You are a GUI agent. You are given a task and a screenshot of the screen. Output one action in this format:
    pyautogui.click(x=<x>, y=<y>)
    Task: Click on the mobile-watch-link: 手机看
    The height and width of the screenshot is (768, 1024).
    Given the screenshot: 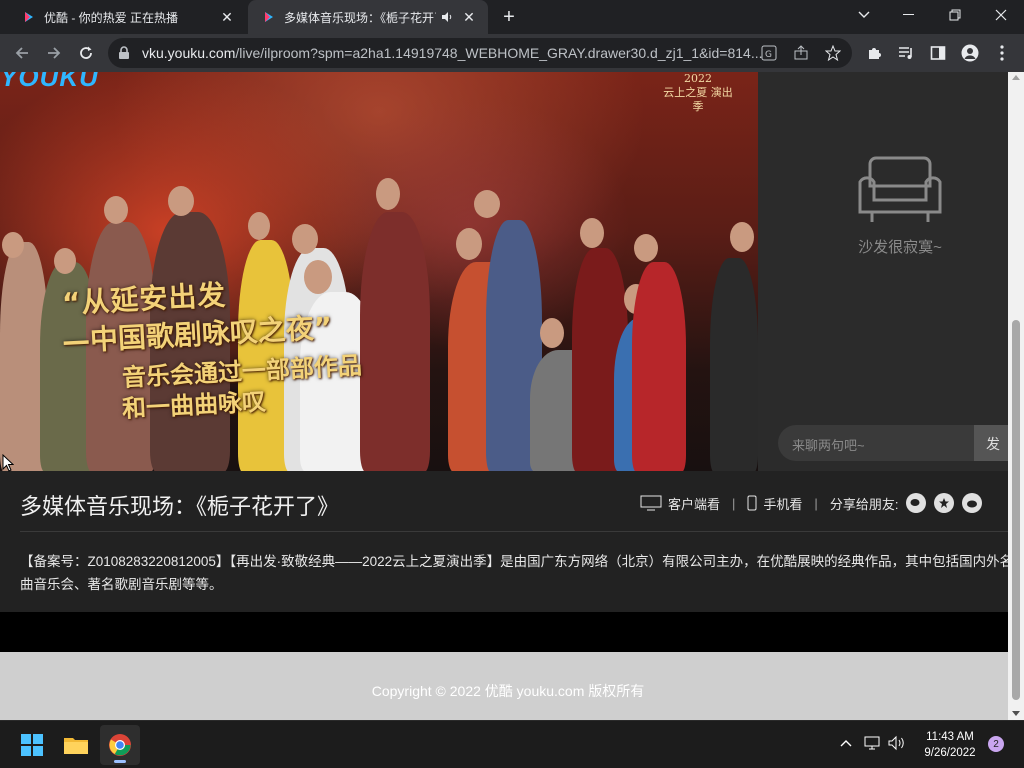 What is the action you would take?
    pyautogui.click(x=782, y=503)
    